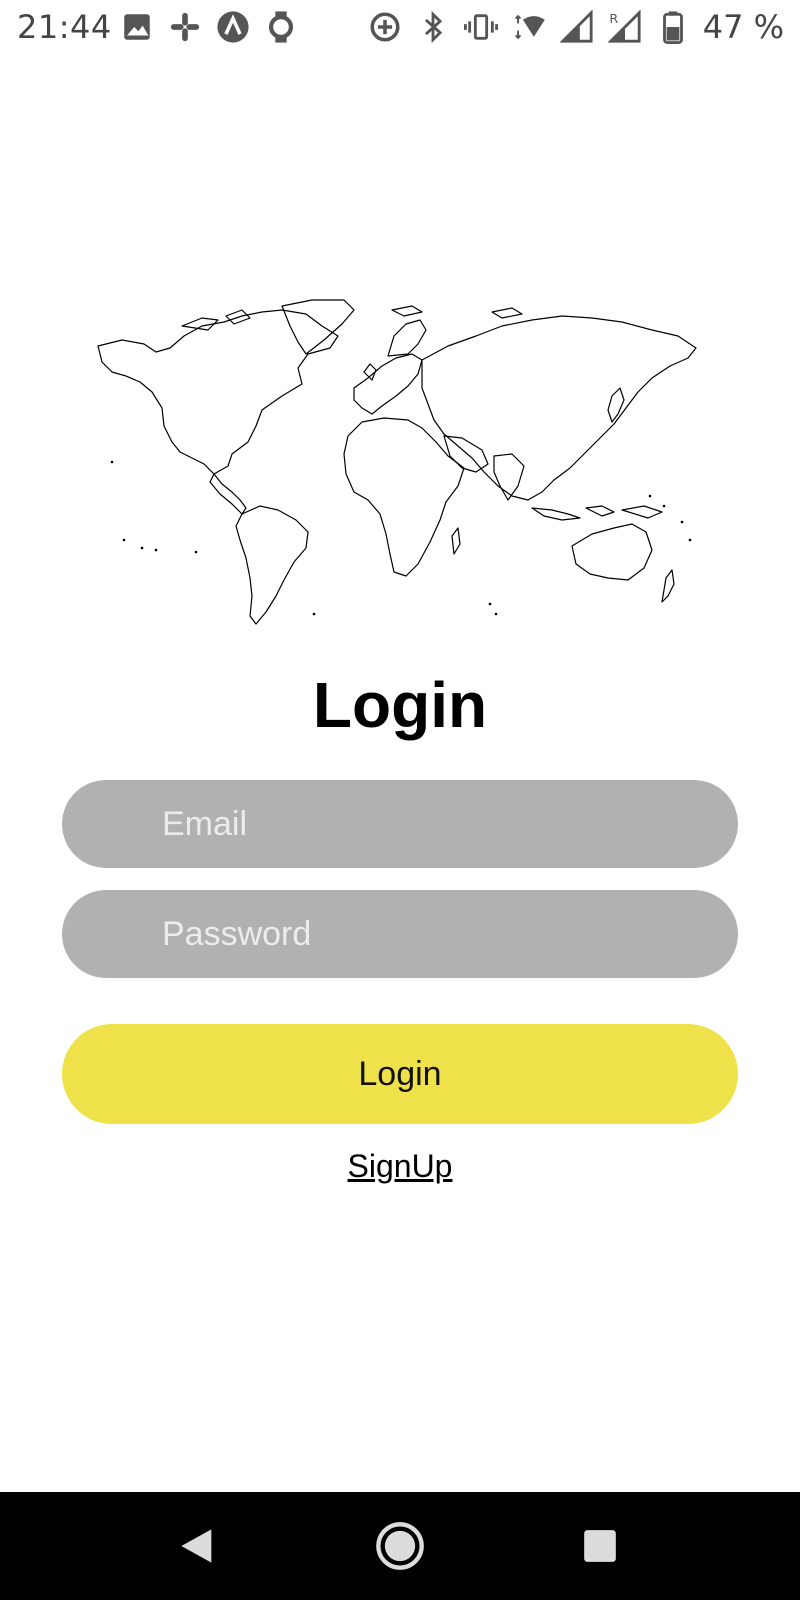  I want to click on svg-text: R, so click(613, 19).